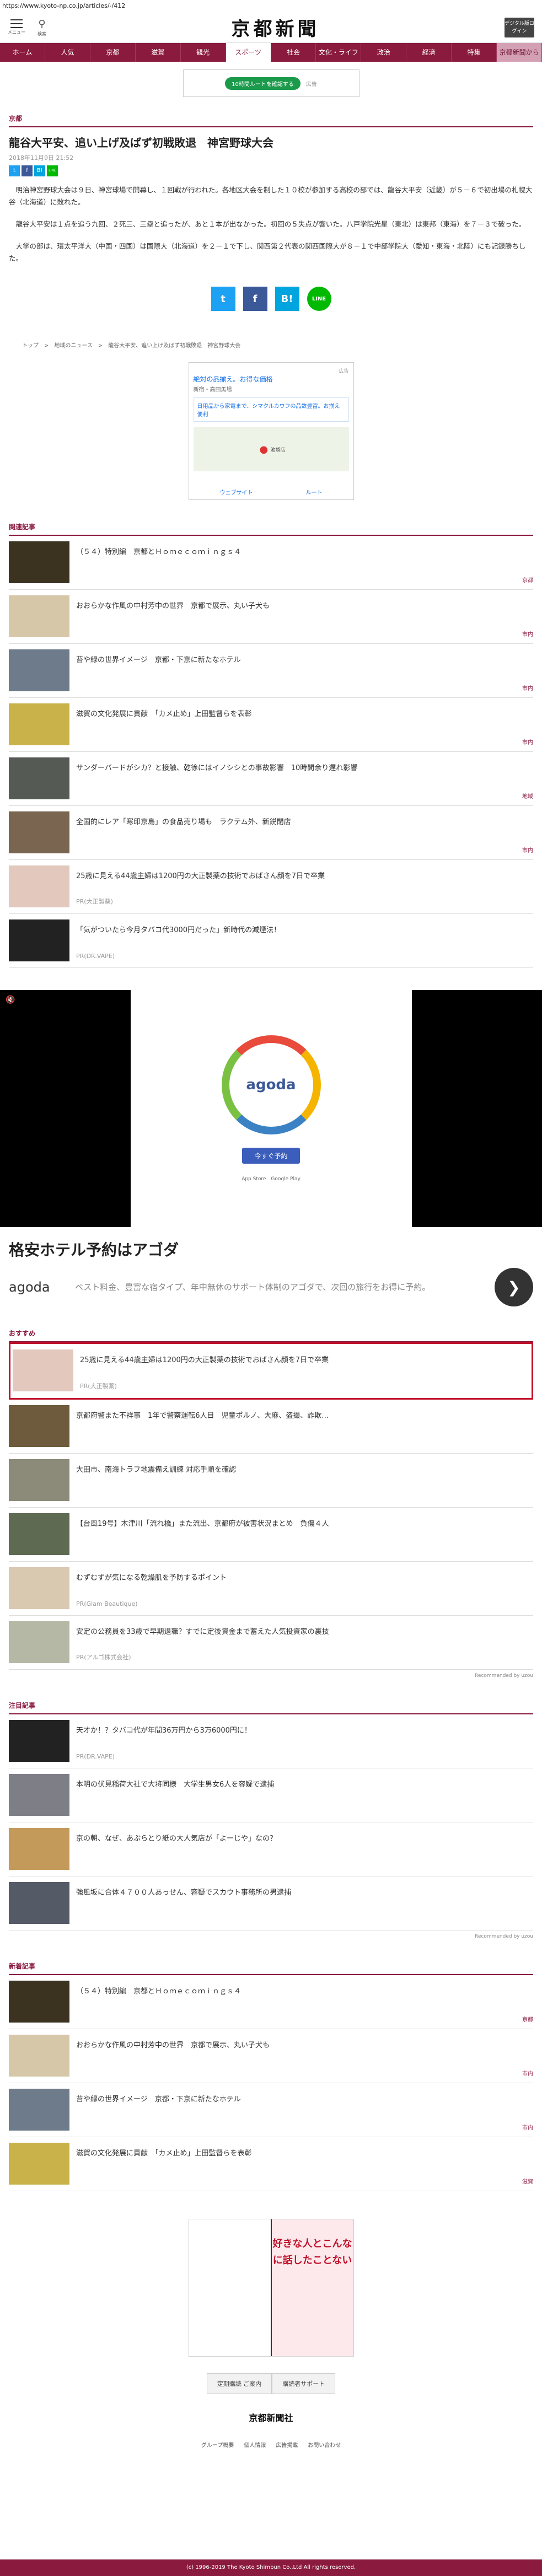 This screenshot has width=542, height=2576. I want to click on search-button: ⚲ 検索, so click(41, 28).